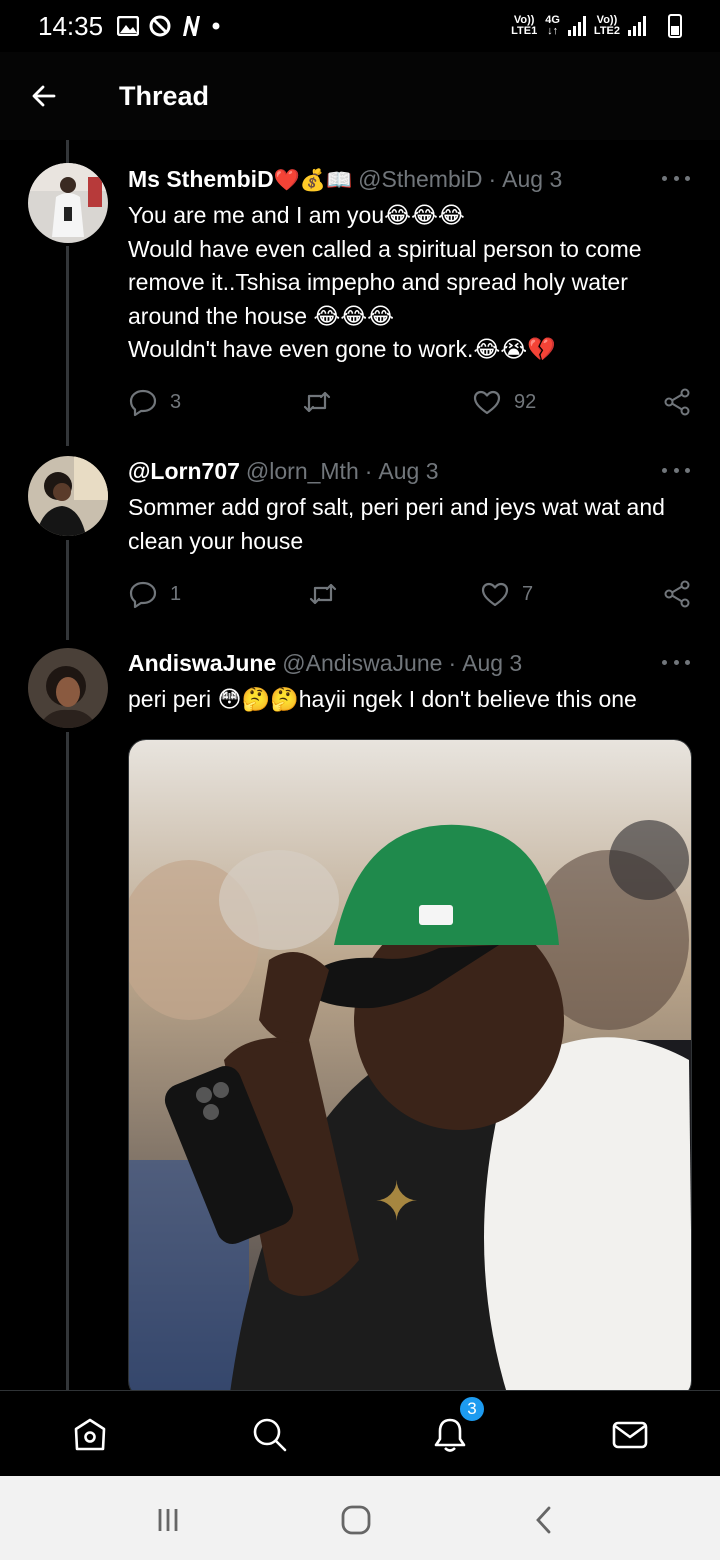  Describe the element at coordinates (552, 25) in the screenshot. I see `network-type: 4G ↓↑` at that location.